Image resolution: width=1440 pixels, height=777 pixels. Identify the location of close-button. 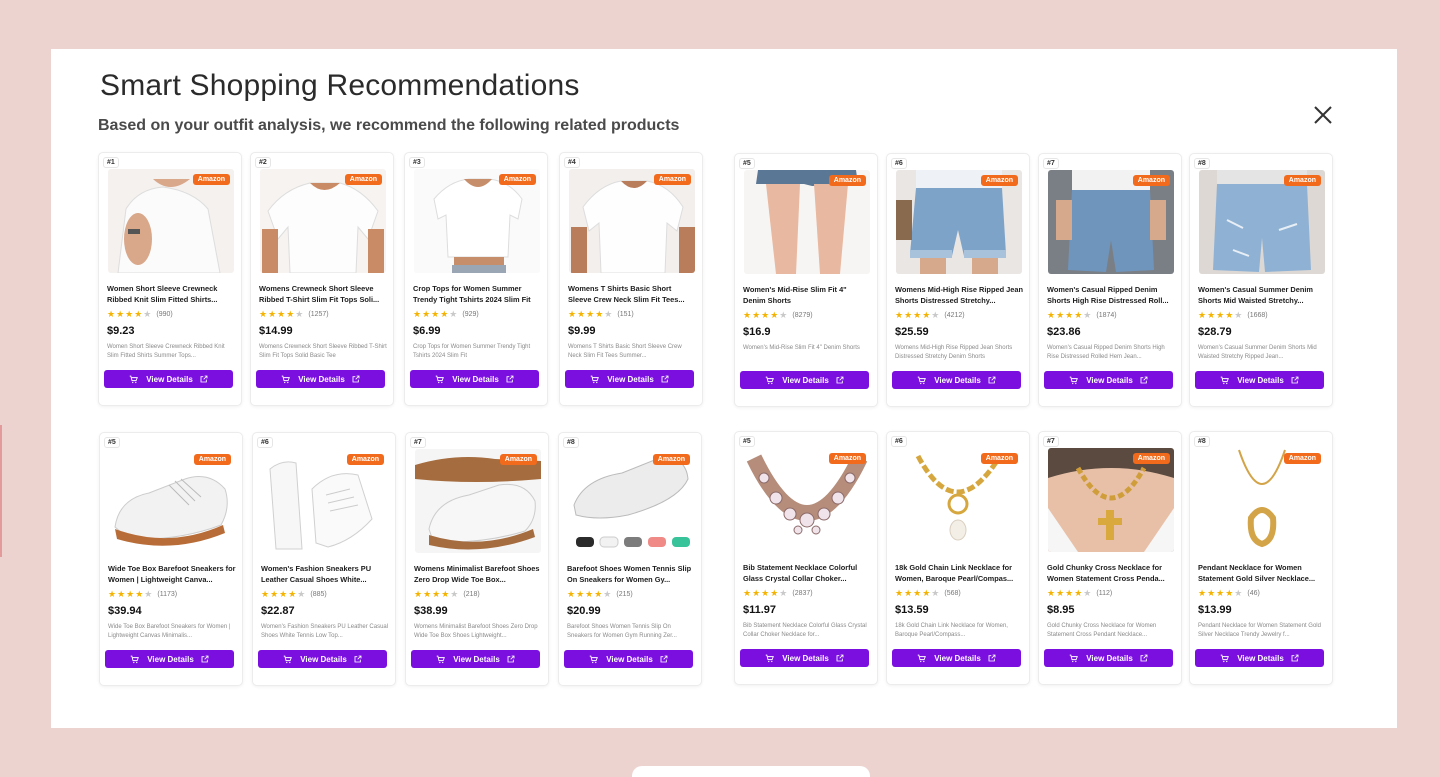
(1323, 115).